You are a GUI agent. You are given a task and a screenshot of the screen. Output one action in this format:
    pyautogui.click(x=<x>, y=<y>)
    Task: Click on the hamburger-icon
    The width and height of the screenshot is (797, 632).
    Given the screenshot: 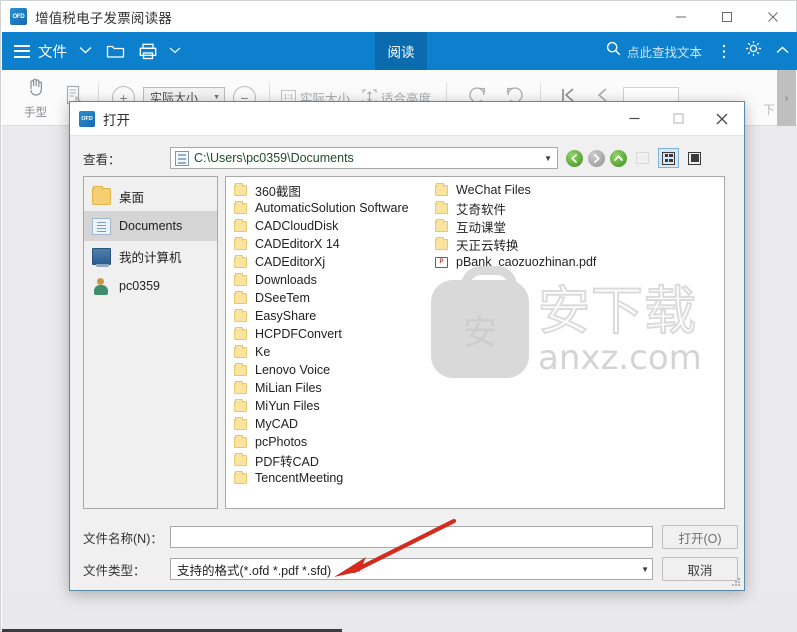 What is the action you would take?
    pyautogui.click(x=22, y=51)
    